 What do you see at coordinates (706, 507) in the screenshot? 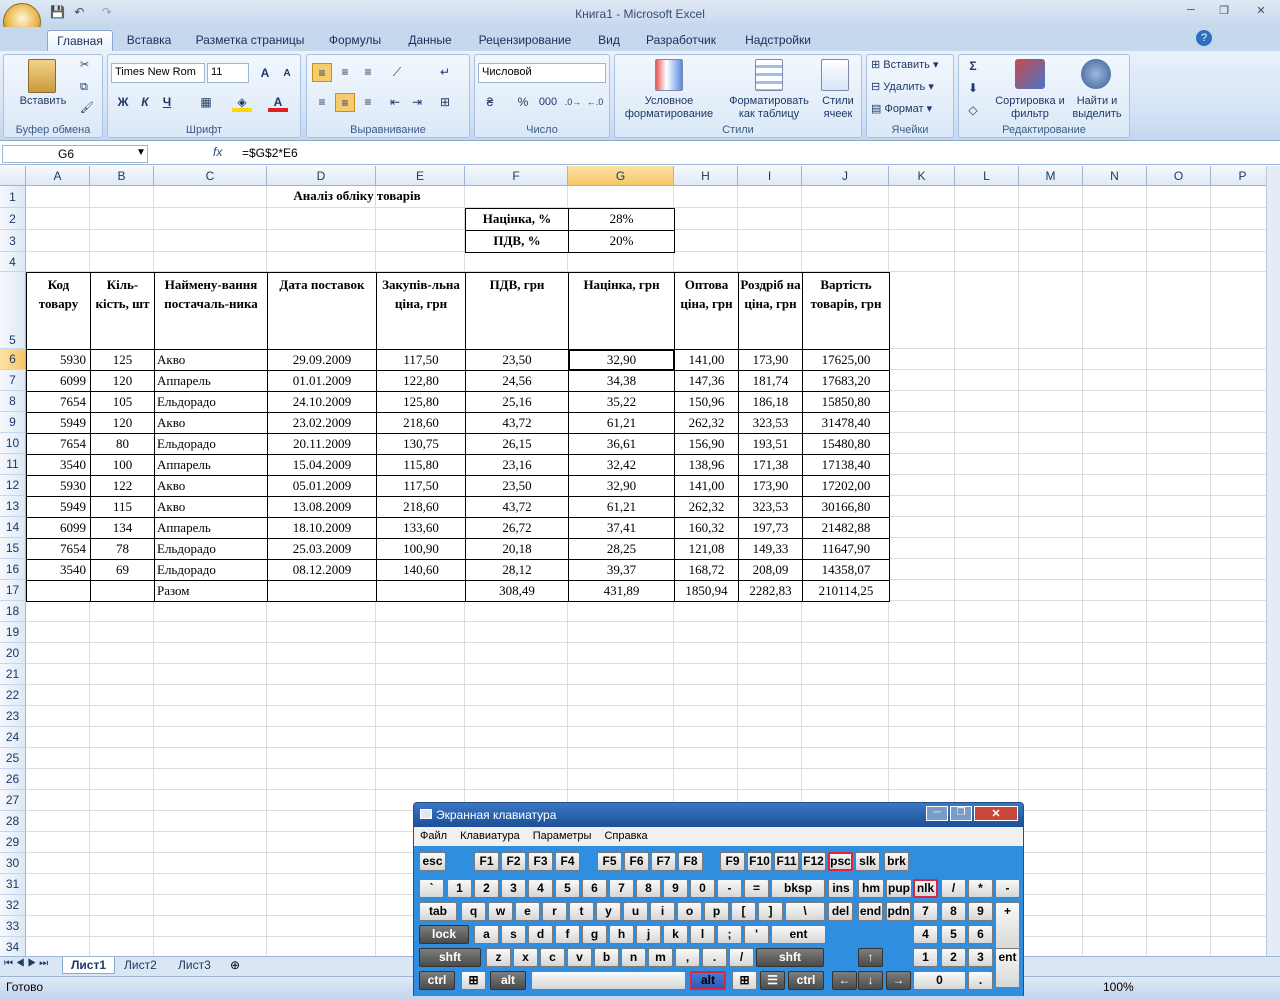
I see `table-cell: 262,32` at bounding box center [706, 507].